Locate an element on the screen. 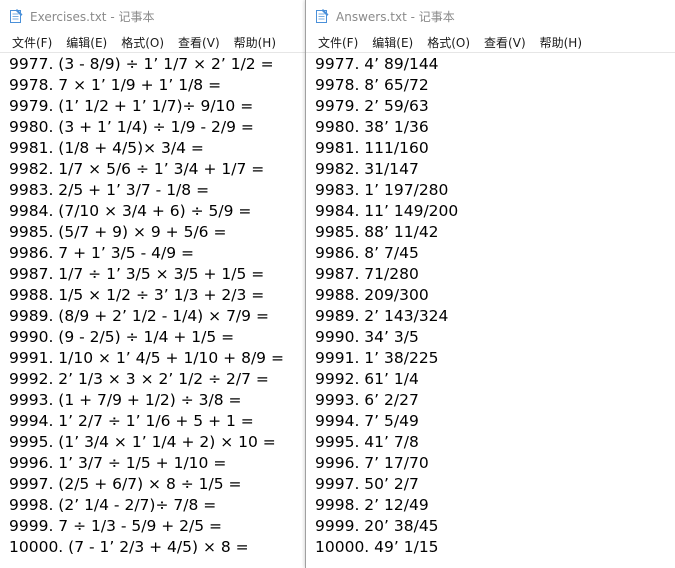  exercises-titlebar: Exercises.txt - 记事本 is located at coordinates (152, 16).